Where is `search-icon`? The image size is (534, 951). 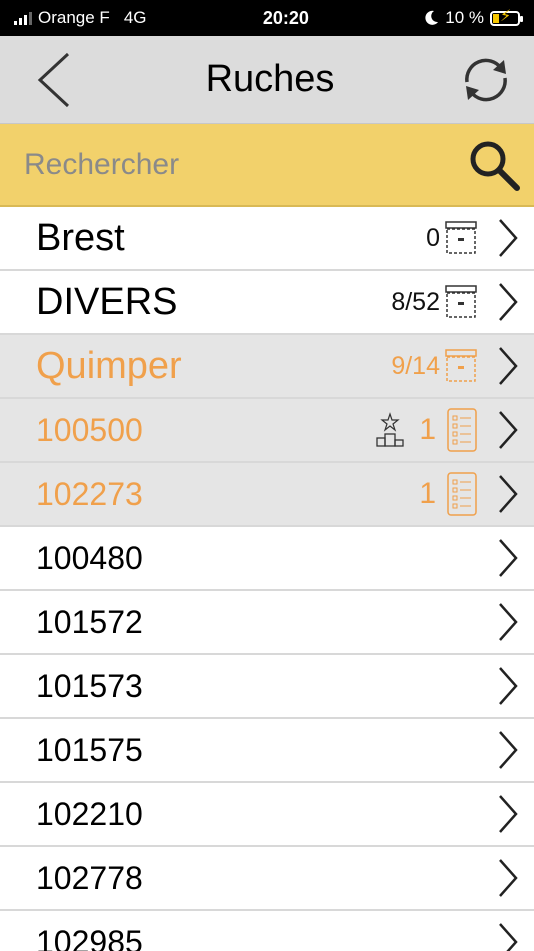 search-icon is located at coordinates (495, 166).